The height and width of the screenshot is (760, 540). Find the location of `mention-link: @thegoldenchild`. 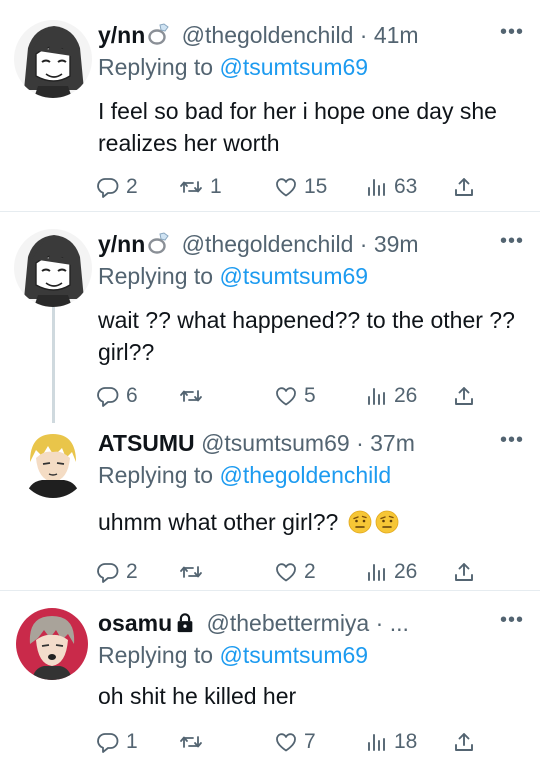

mention-link: @thegoldenchild is located at coordinates (305, 475).